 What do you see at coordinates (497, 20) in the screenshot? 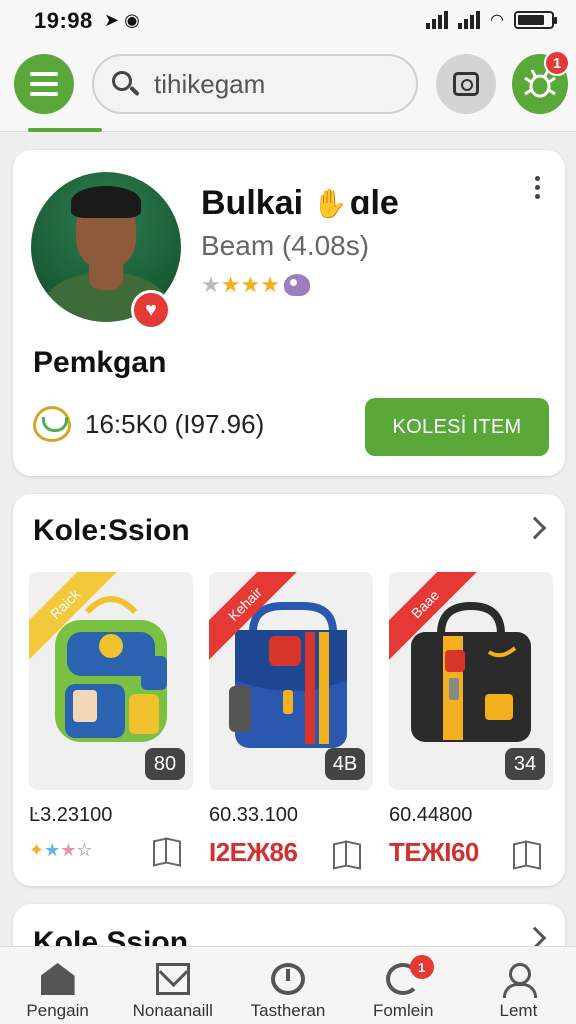
I see `wifi-icon: ◠` at bounding box center [497, 20].